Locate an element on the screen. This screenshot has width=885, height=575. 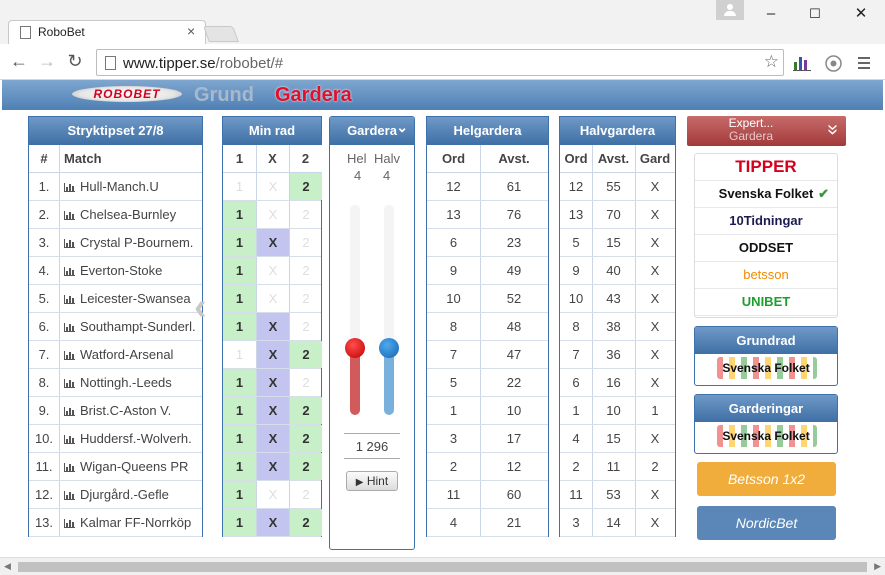
reload-icon: ↻ is located at coordinates (75, 61).